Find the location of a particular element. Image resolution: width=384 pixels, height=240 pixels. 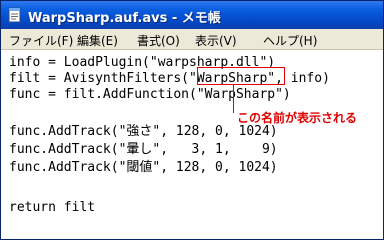

menu-edit: 編集(E) is located at coordinates (97, 40).